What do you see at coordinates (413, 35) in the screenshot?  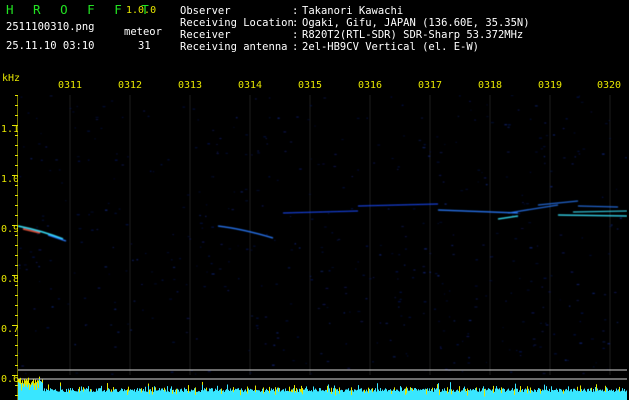 I see `info-value-receiver: R820T2(RTL-SDR) SDR-Sharp 53.372MHz` at bounding box center [413, 35].